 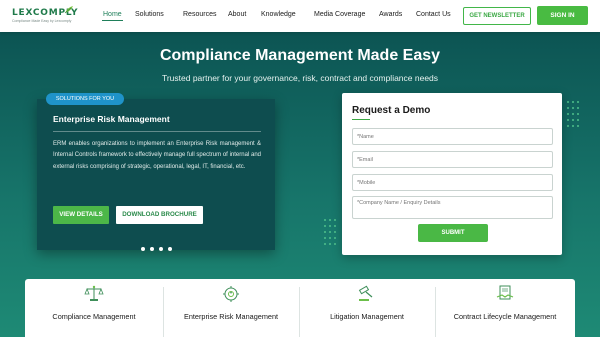 What do you see at coordinates (452, 182) in the screenshot?
I see `mobile-field` at bounding box center [452, 182].